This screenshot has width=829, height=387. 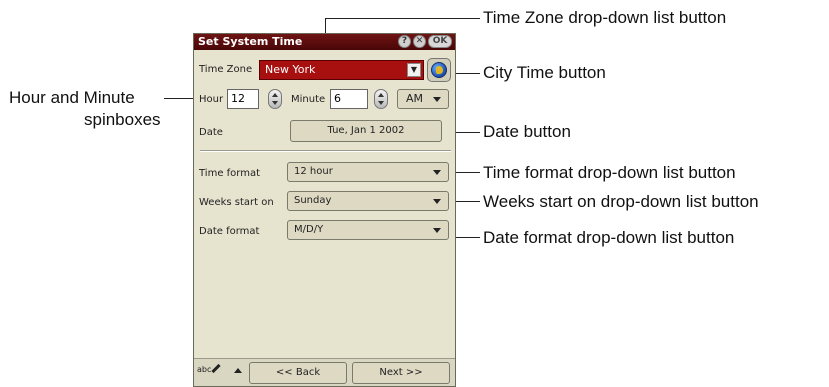 I want to click on callout-hour-minute-line2: spinboxes, so click(x=122, y=119).